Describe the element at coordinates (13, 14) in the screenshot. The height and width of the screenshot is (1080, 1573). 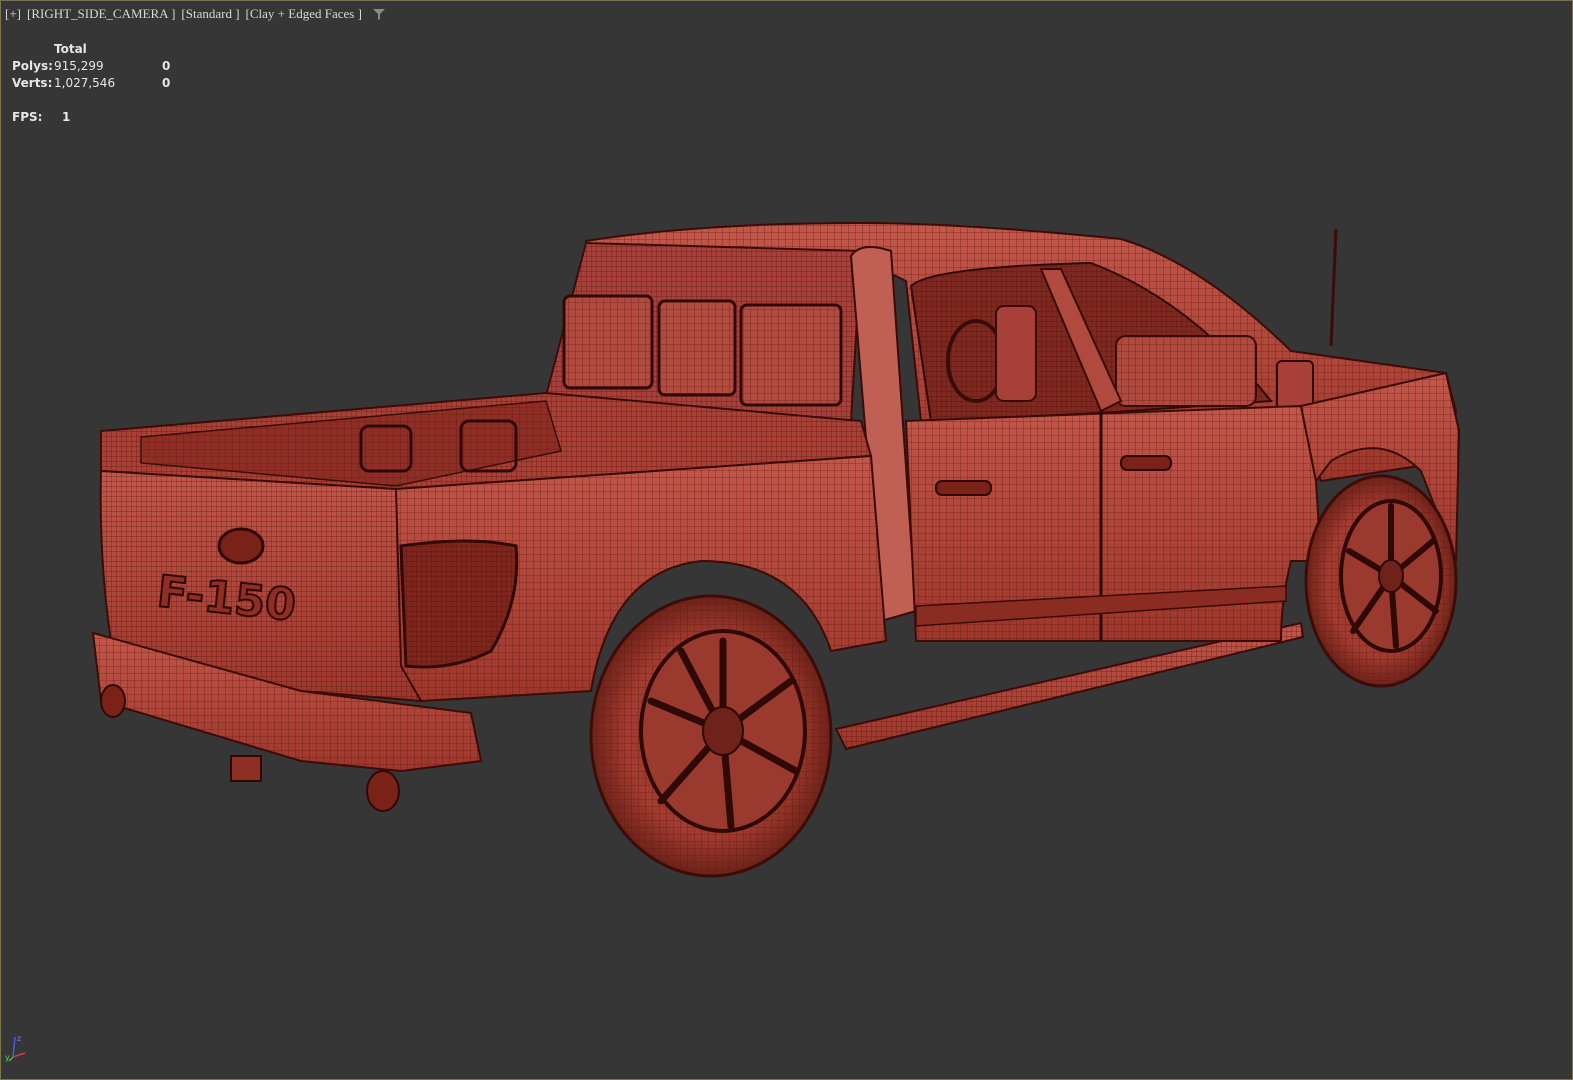
I see `viewport-general-menu: [+]` at that location.